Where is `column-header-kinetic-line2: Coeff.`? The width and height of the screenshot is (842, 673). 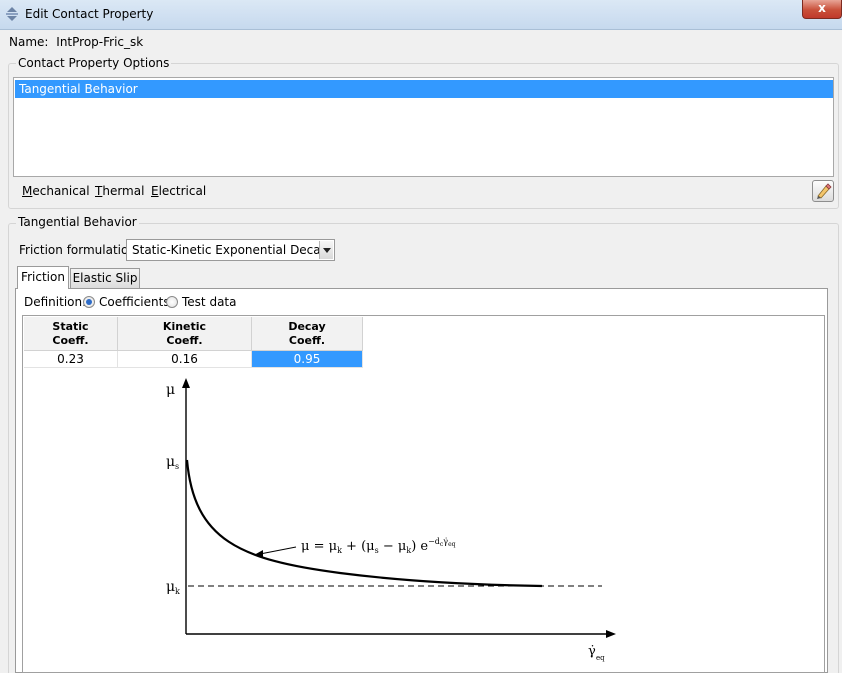 column-header-kinetic-line2: Coeff. is located at coordinates (184, 340).